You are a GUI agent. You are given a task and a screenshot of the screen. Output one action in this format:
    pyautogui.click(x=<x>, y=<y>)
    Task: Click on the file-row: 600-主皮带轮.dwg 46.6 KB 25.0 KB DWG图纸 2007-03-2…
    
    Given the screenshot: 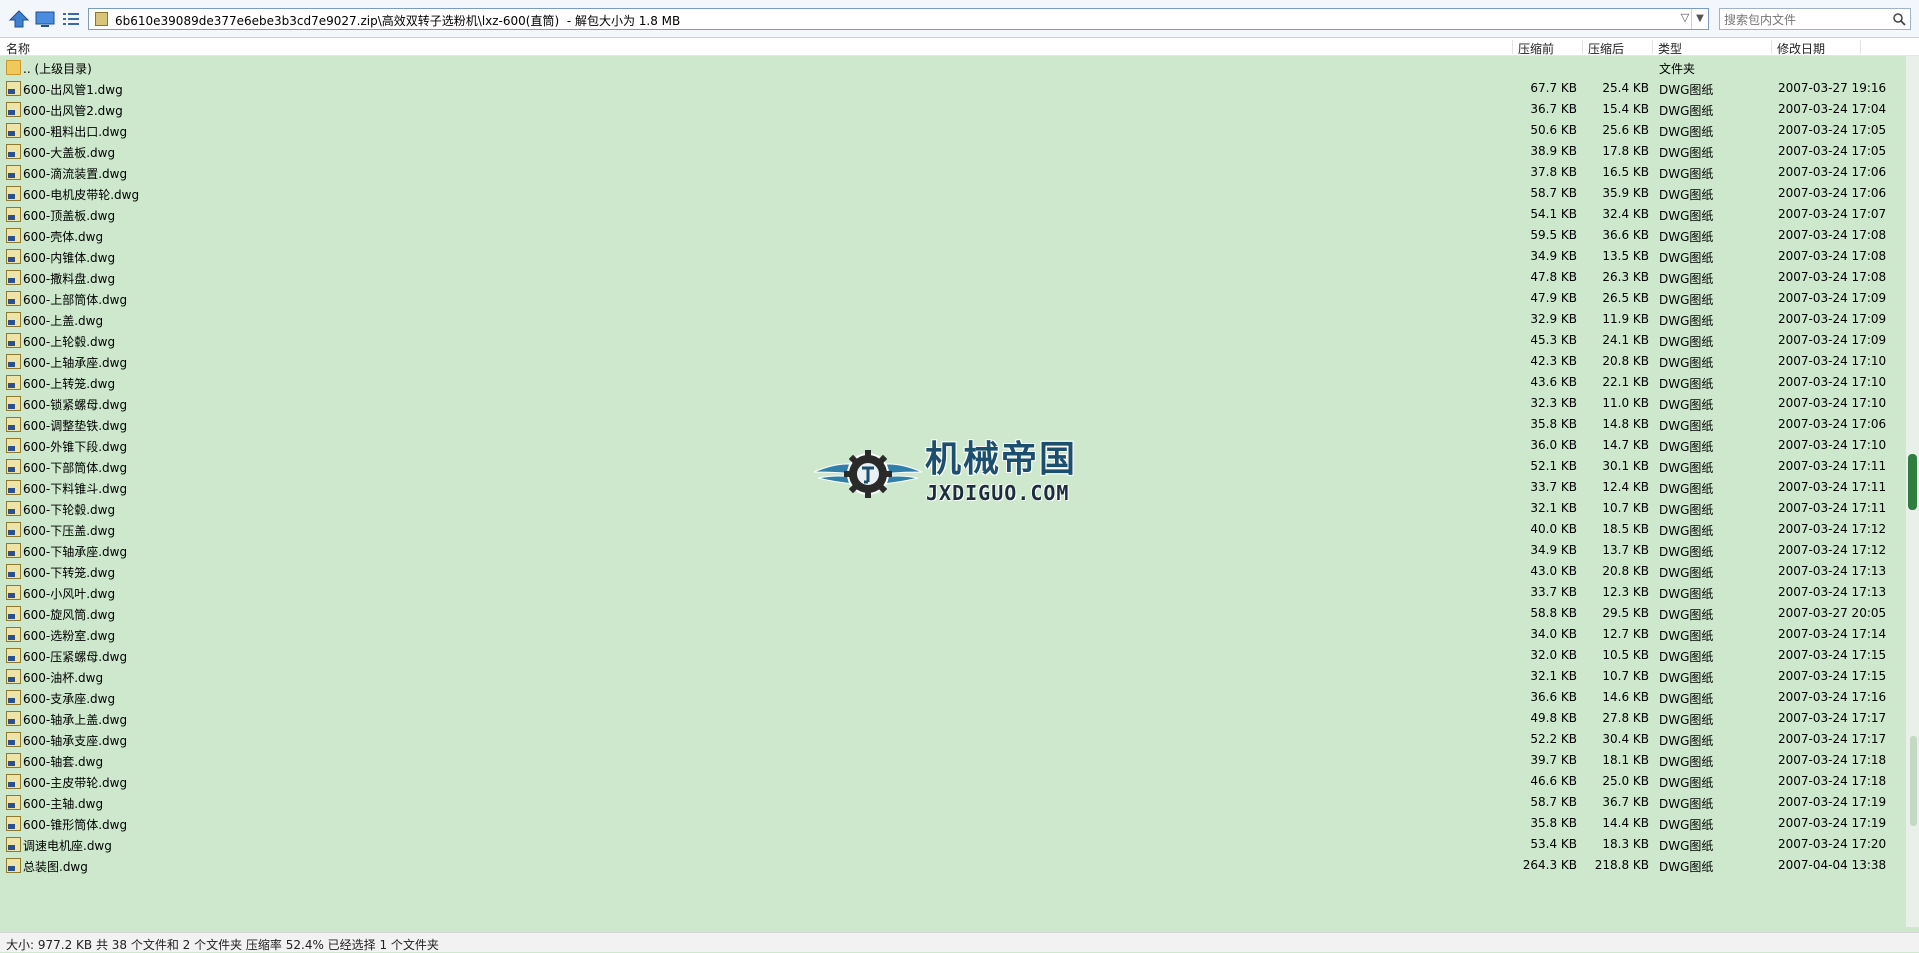 What is the action you would take?
    pyautogui.click(x=950, y=781)
    